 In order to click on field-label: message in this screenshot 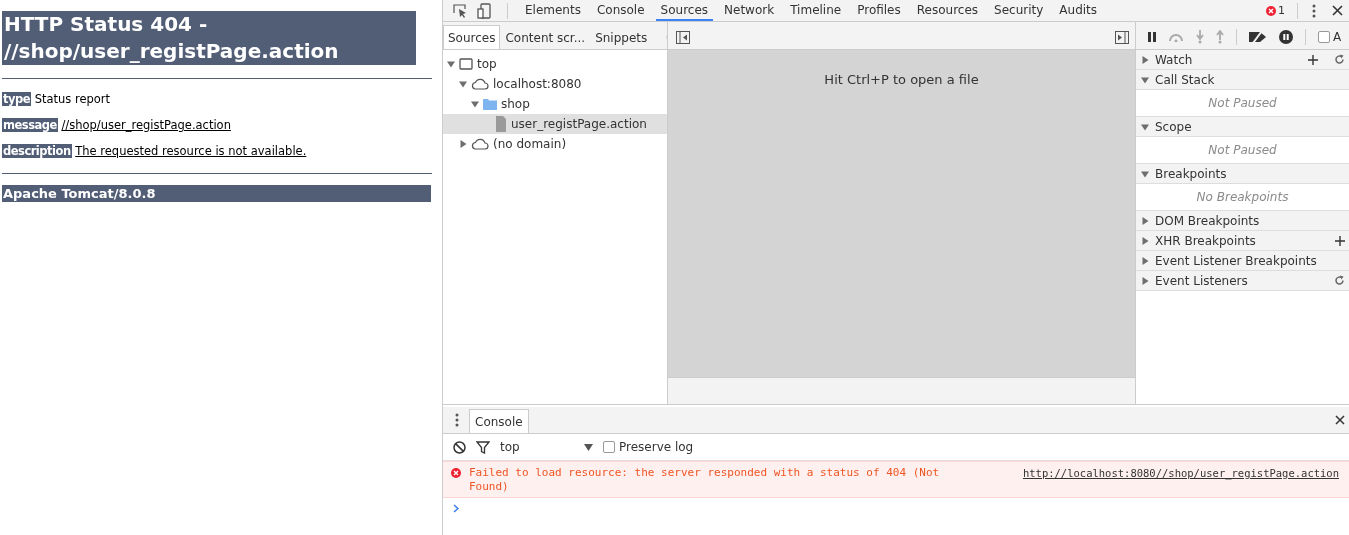, I will do `click(30, 125)`.